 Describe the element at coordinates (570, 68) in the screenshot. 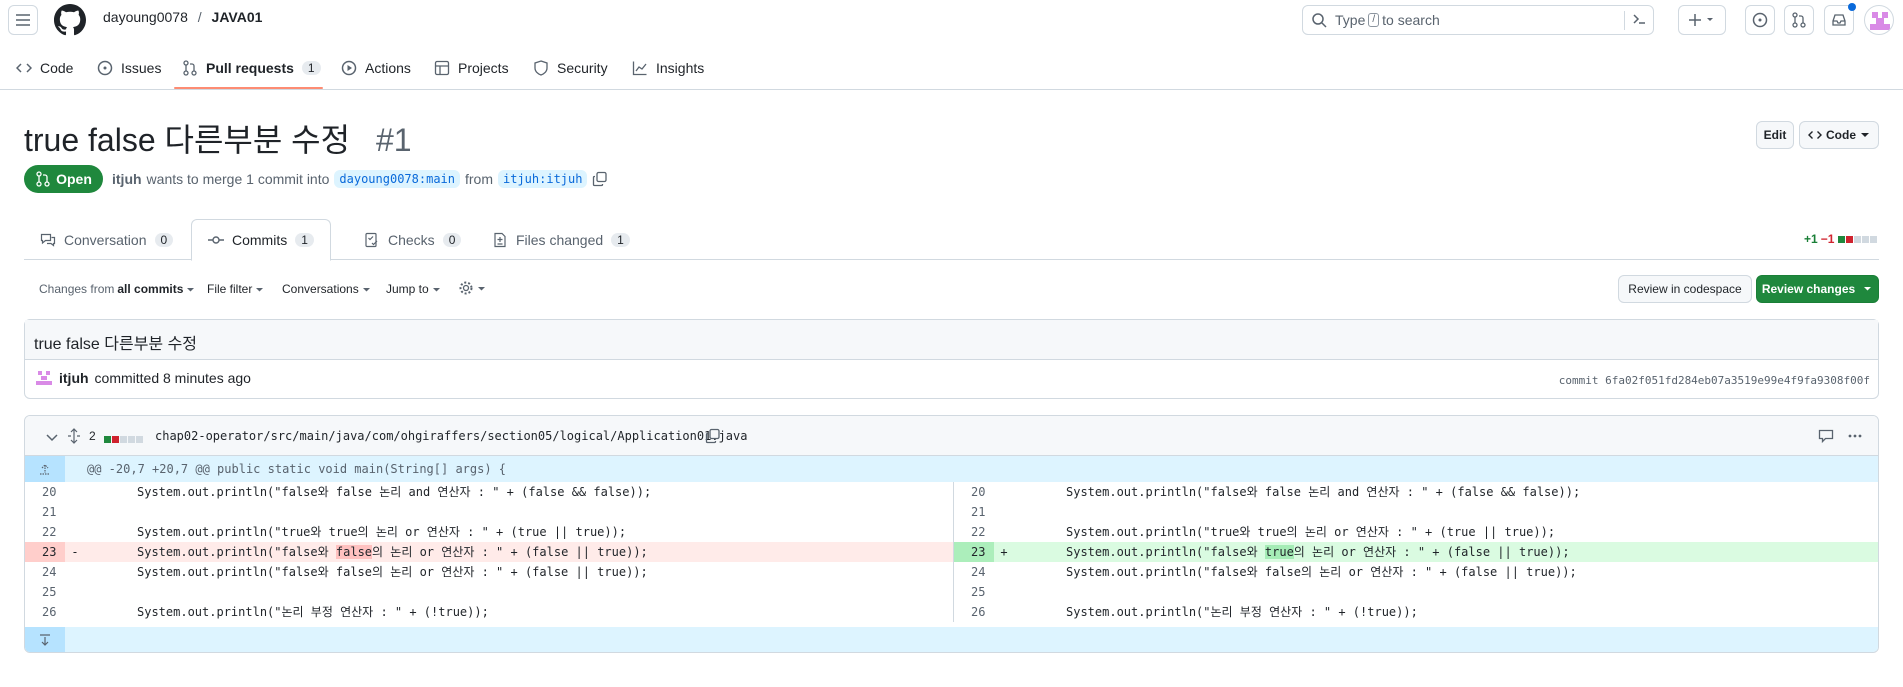

I see `repo-tab-security: Security` at that location.